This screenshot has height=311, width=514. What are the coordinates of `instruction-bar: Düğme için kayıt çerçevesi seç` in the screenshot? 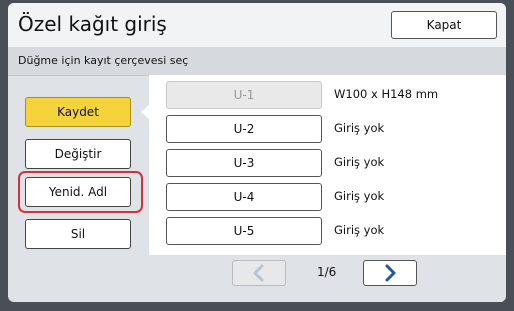 It's located at (257, 61).